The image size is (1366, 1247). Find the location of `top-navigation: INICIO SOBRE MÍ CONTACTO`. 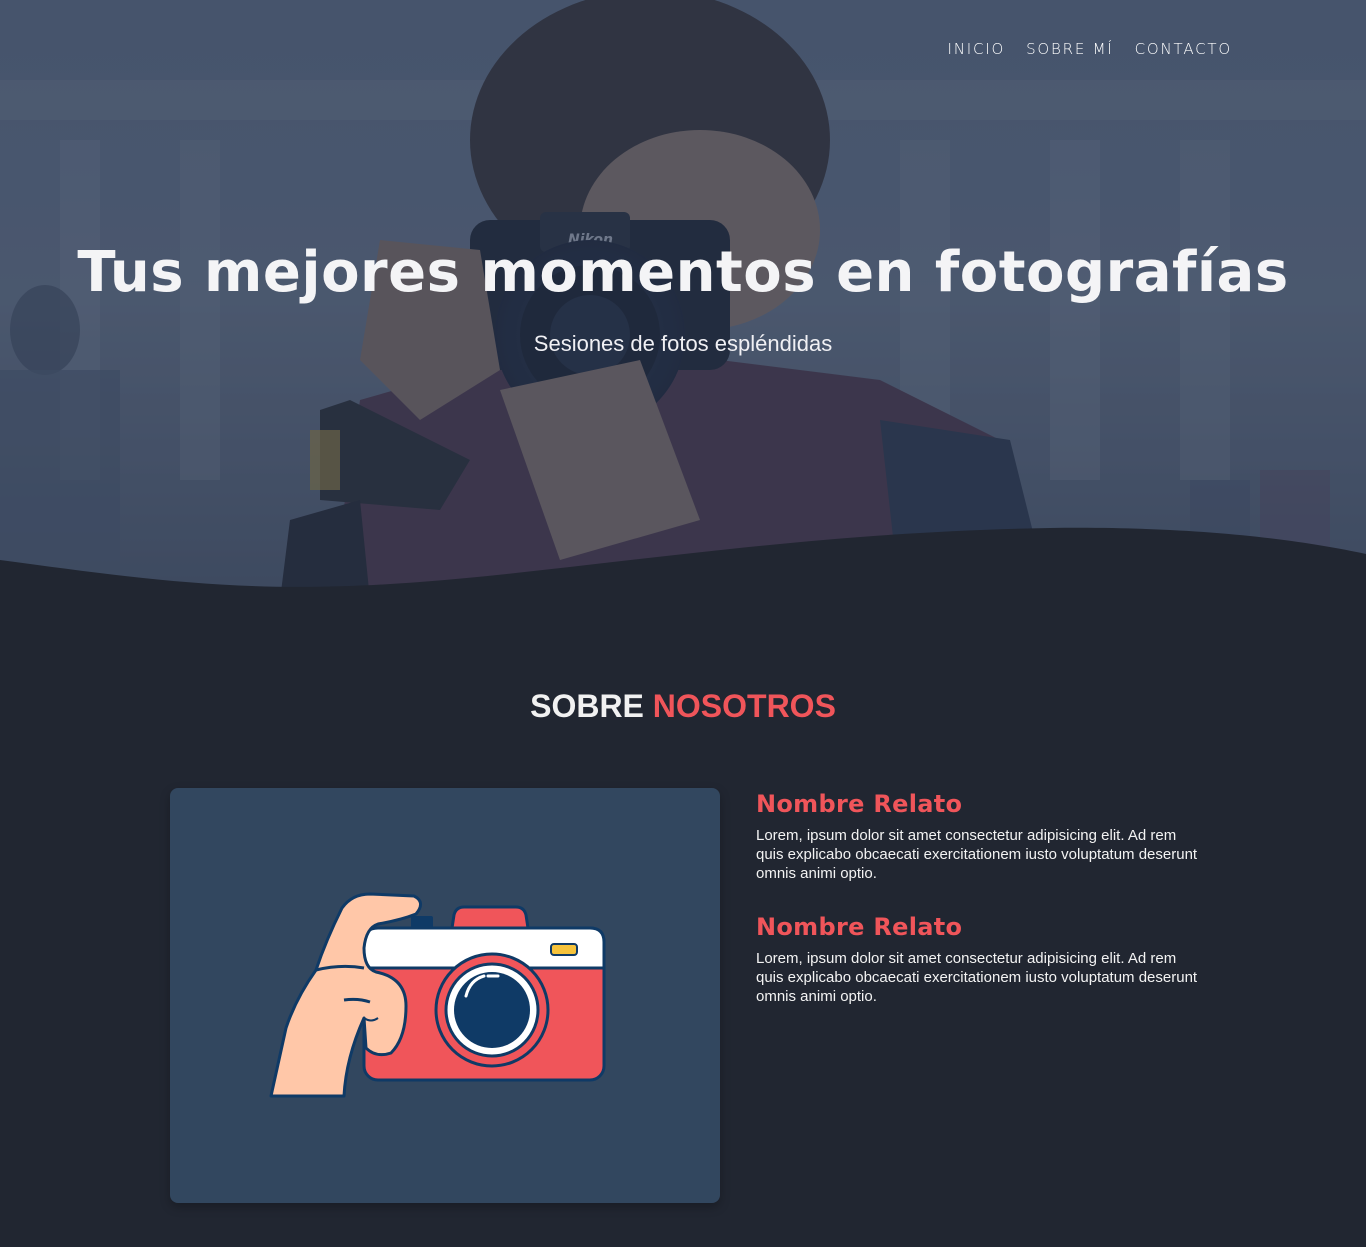

top-navigation: INICIO SOBRE MÍ CONTACTO is located at coordinates (1089, 49).